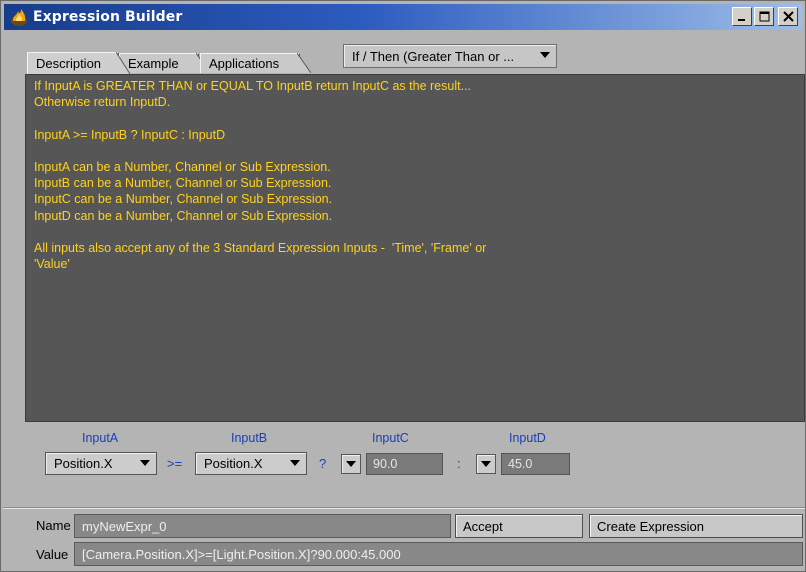  I want to click on tab-example: Example, so click(164, 63).